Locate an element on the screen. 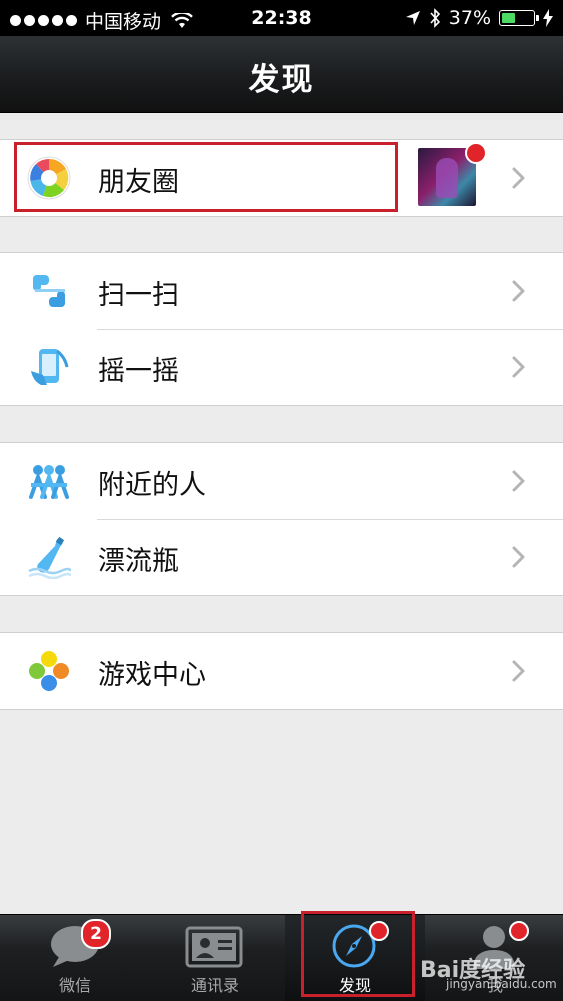 Image resolution: width=563 pixels, height=1001 pixels. scan-icon is located at coordinates (49, 291).